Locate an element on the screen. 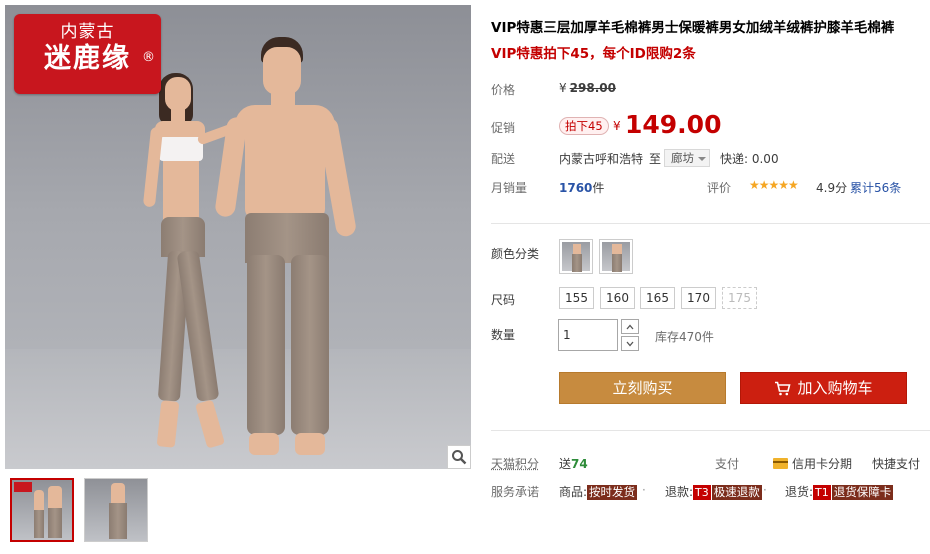 The height and width of the screenshot is (554, 930). service-promise-label: 服务承诺 is located at coordinates (515, 492).